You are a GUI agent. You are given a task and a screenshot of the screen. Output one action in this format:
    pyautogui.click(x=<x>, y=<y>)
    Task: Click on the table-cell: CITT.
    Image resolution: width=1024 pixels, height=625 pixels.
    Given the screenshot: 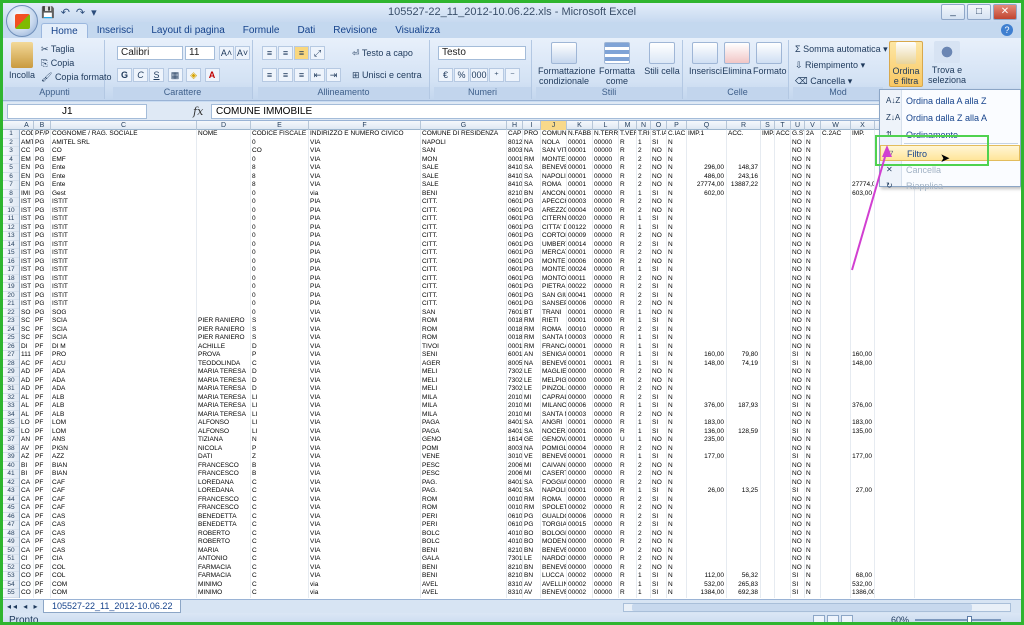 What is the action you would take?
    pyautogui.click(x=464, y=219)
    